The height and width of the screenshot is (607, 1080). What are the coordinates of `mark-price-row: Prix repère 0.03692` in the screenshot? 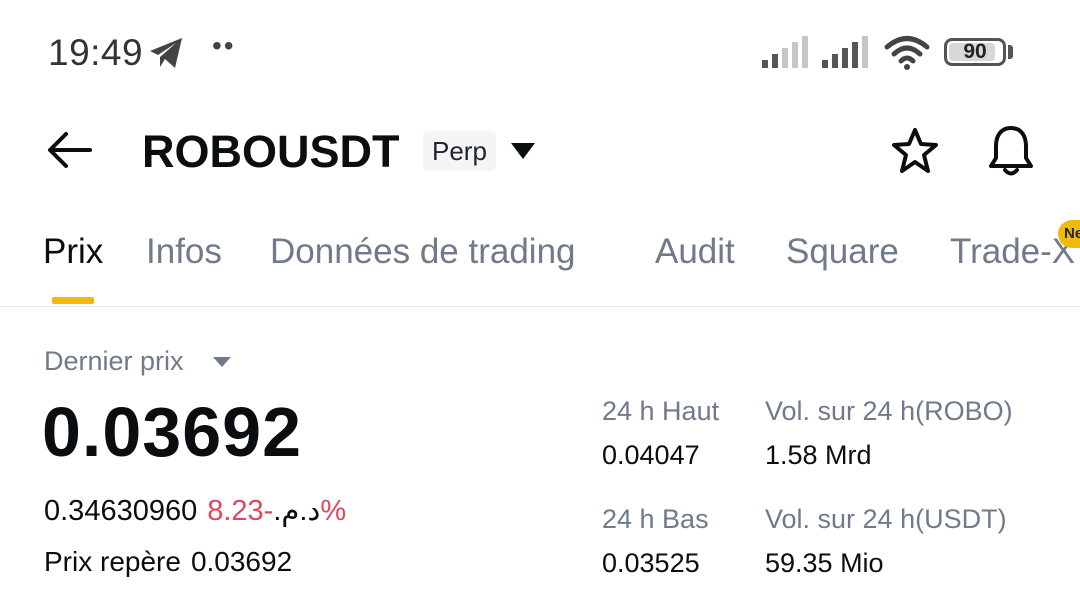 It's located at (168, 562).